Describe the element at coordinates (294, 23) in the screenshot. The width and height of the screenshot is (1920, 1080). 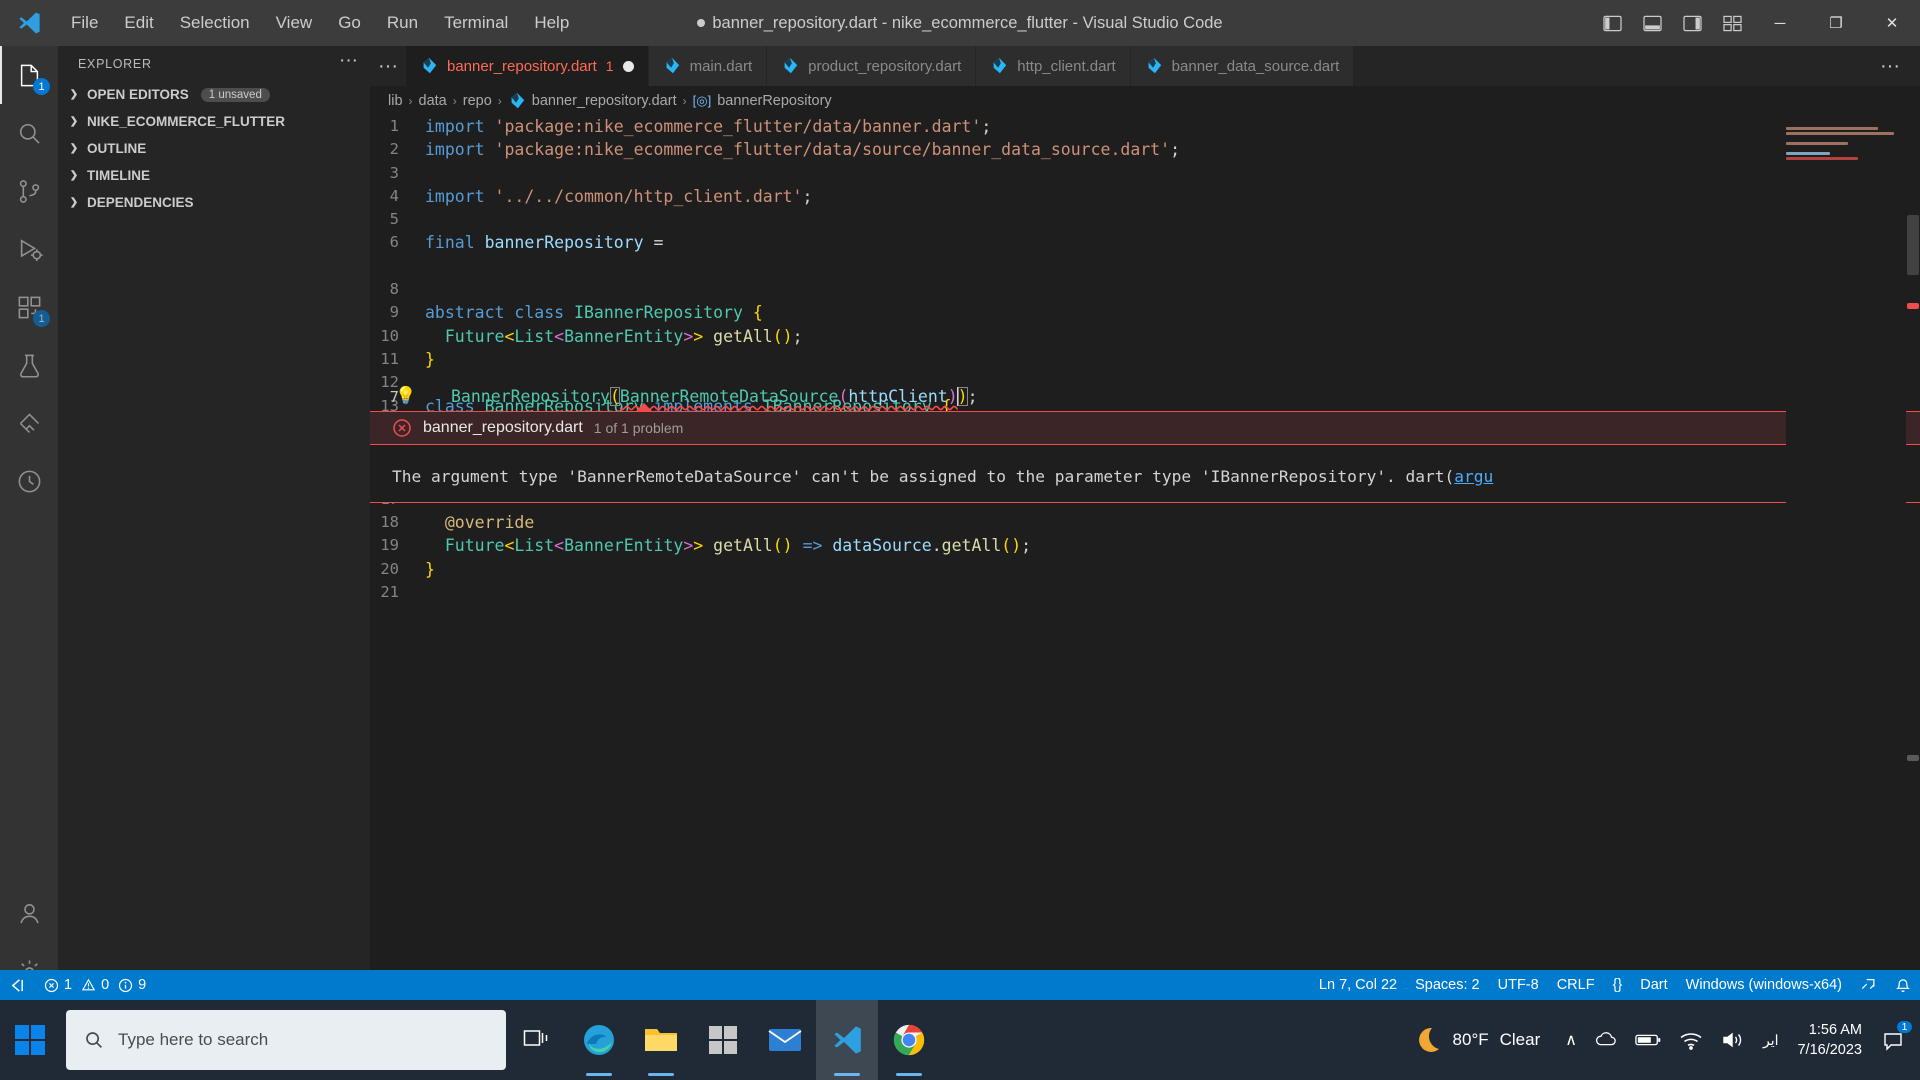
I see `menu-view: View` at that location.